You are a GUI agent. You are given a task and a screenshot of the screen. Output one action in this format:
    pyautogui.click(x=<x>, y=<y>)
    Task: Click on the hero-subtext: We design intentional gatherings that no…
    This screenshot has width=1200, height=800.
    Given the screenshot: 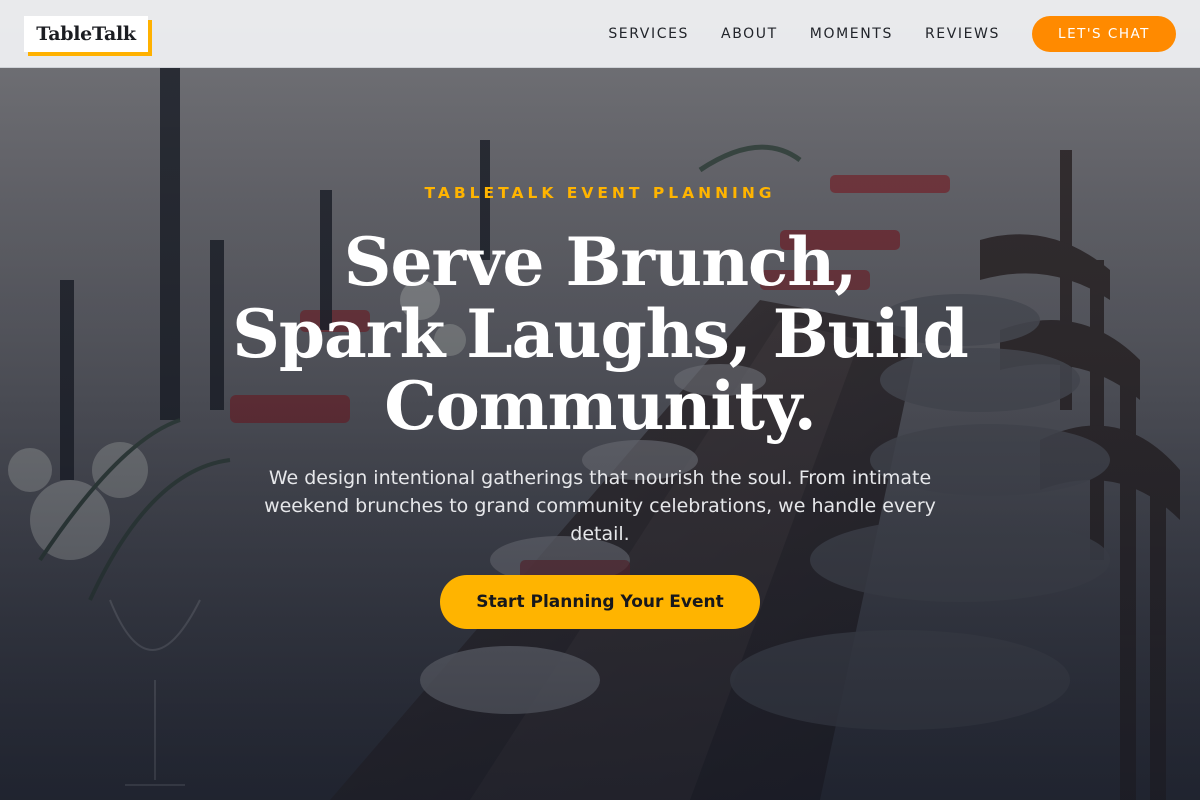 What is the action you would take?
    pyautogui.click(x=600, y=506)
    